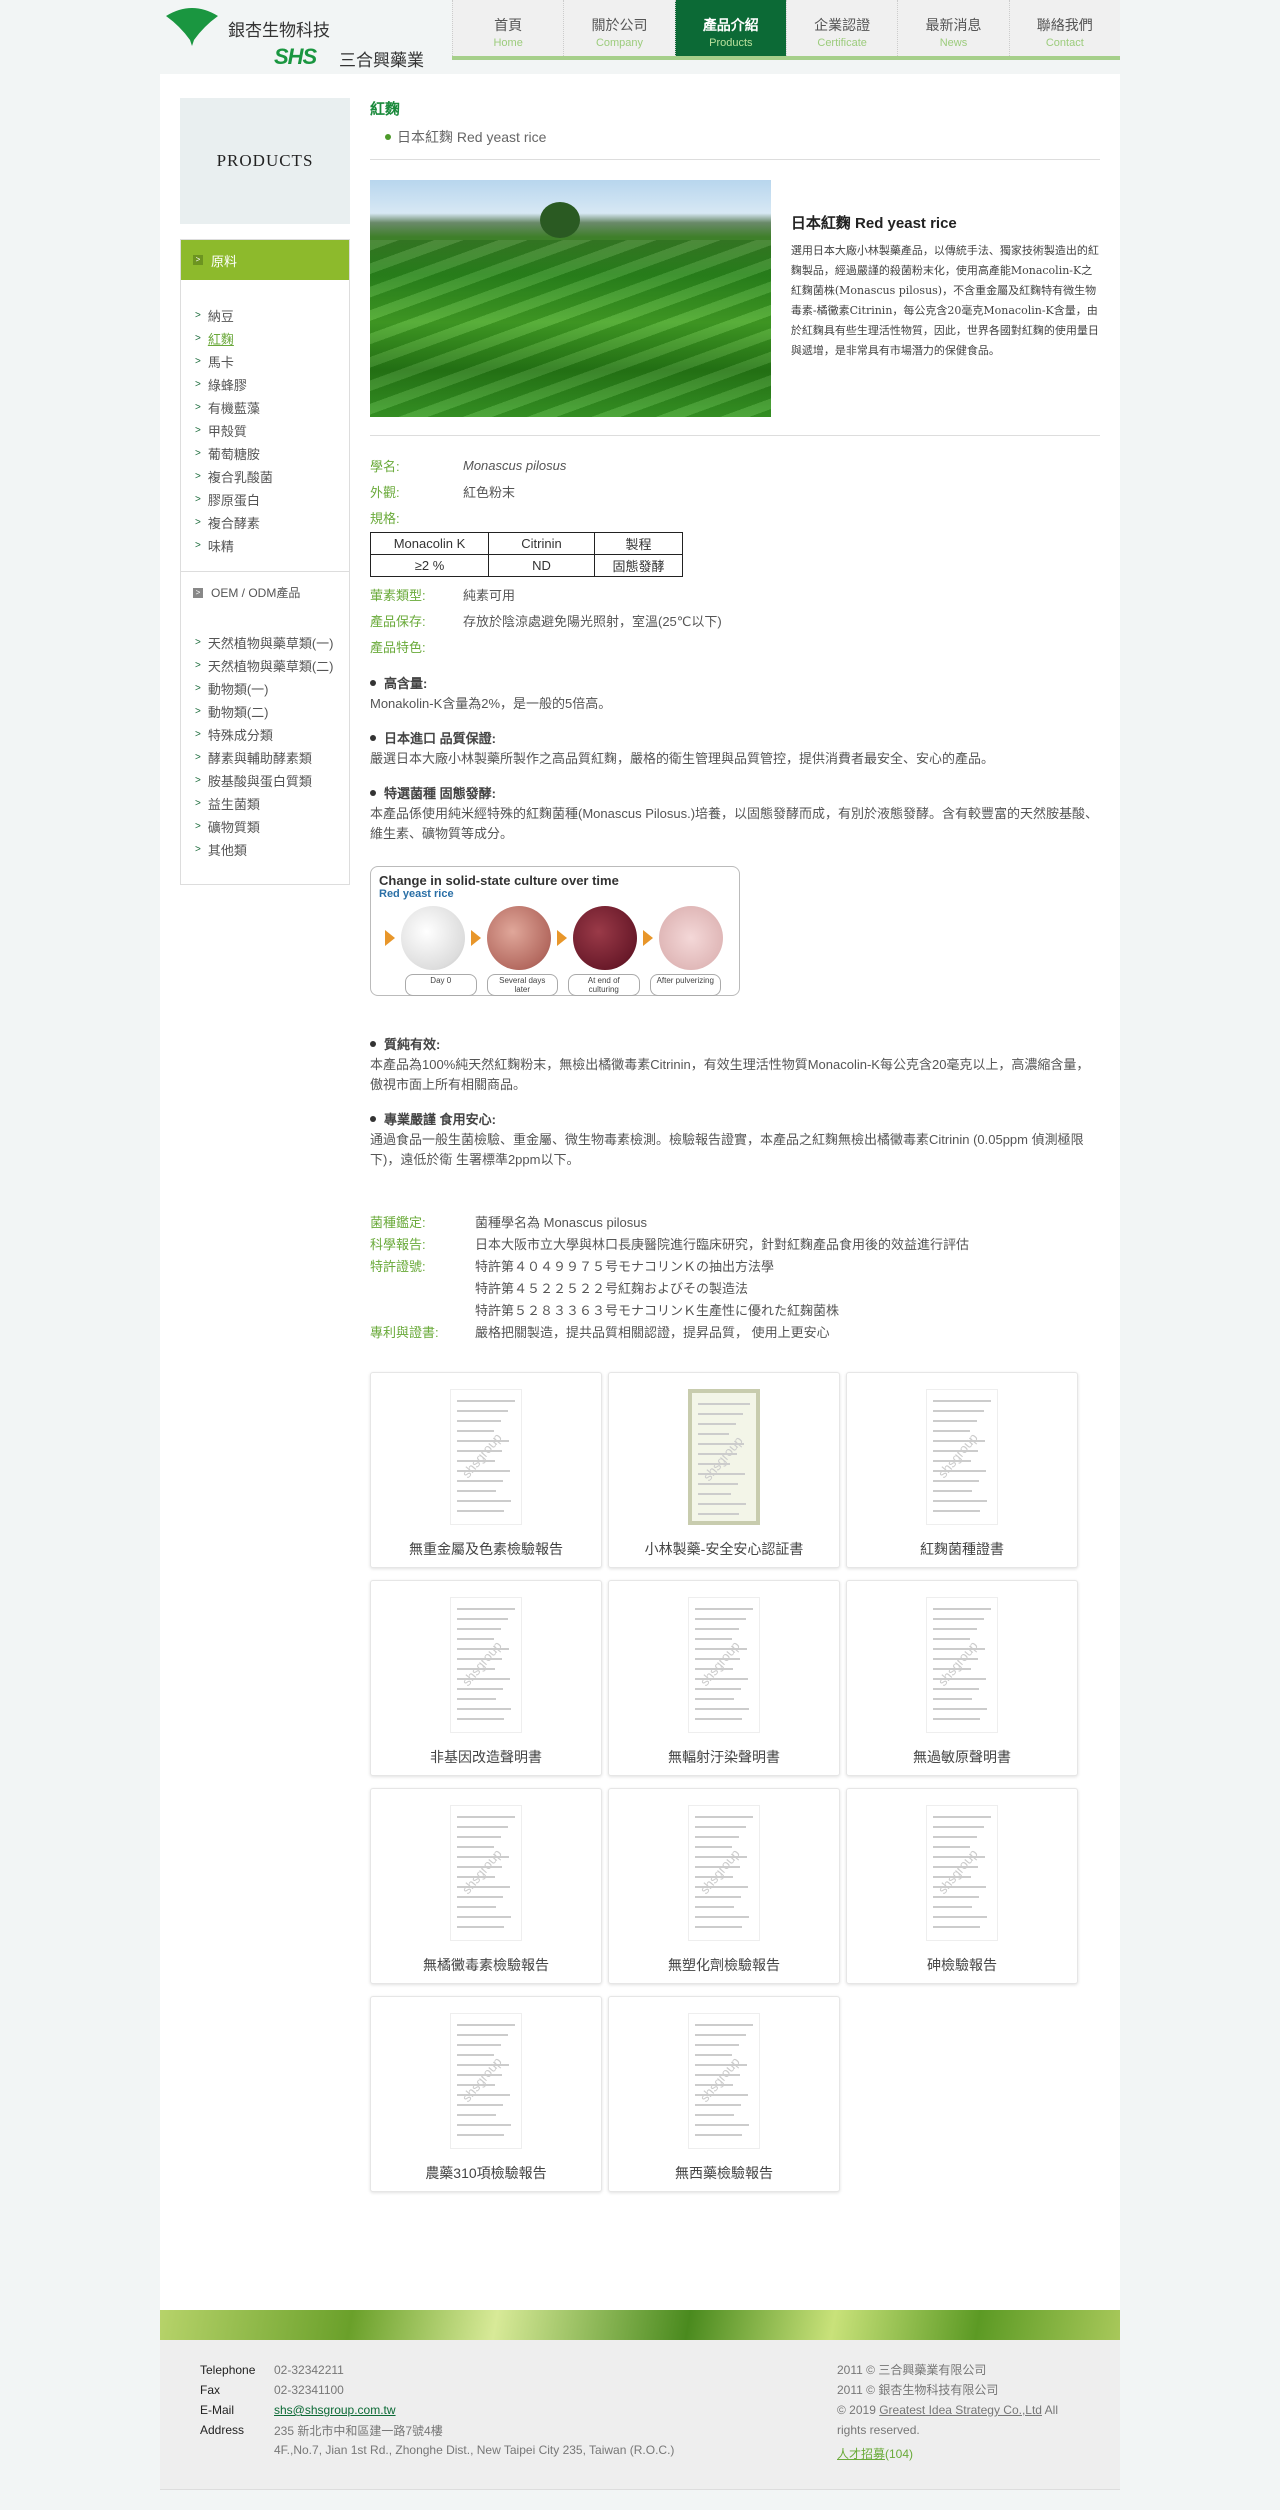  I want to click on sidebar-item: > 有機藍藻, so click(272, 407).